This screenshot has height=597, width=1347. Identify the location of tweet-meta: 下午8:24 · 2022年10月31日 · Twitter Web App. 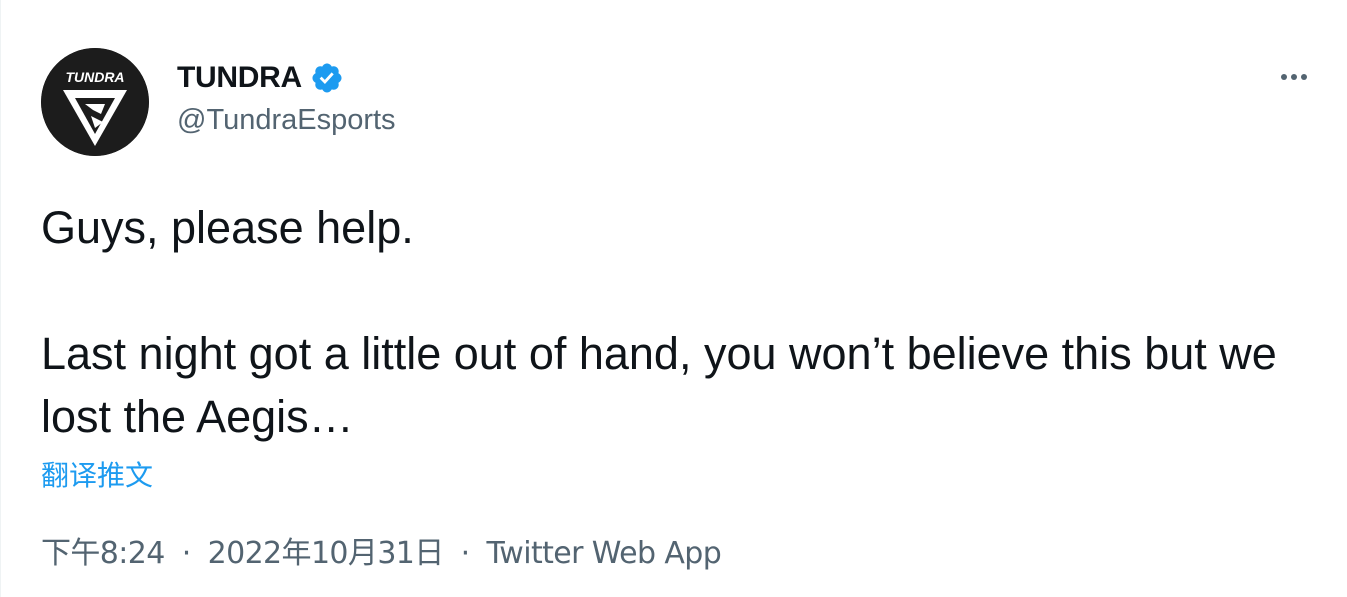
(381, 550).